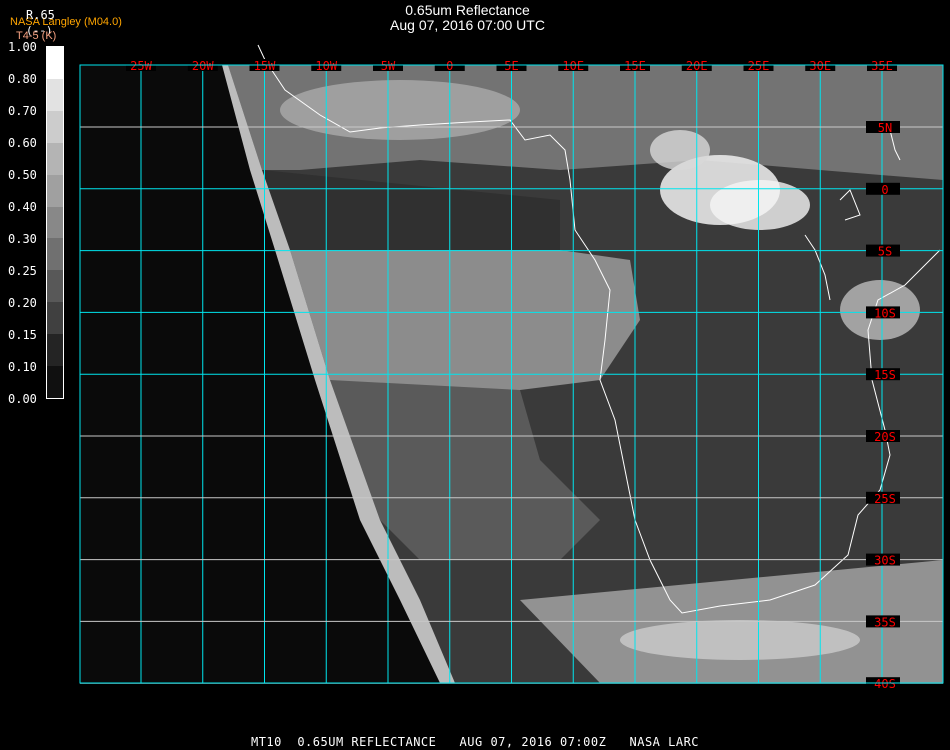 The image size is (950, 750). What do you see at coordinates (885, 622) in the screenshot?
I see `latitude-label: 35S` at bounding box center [885, 622].